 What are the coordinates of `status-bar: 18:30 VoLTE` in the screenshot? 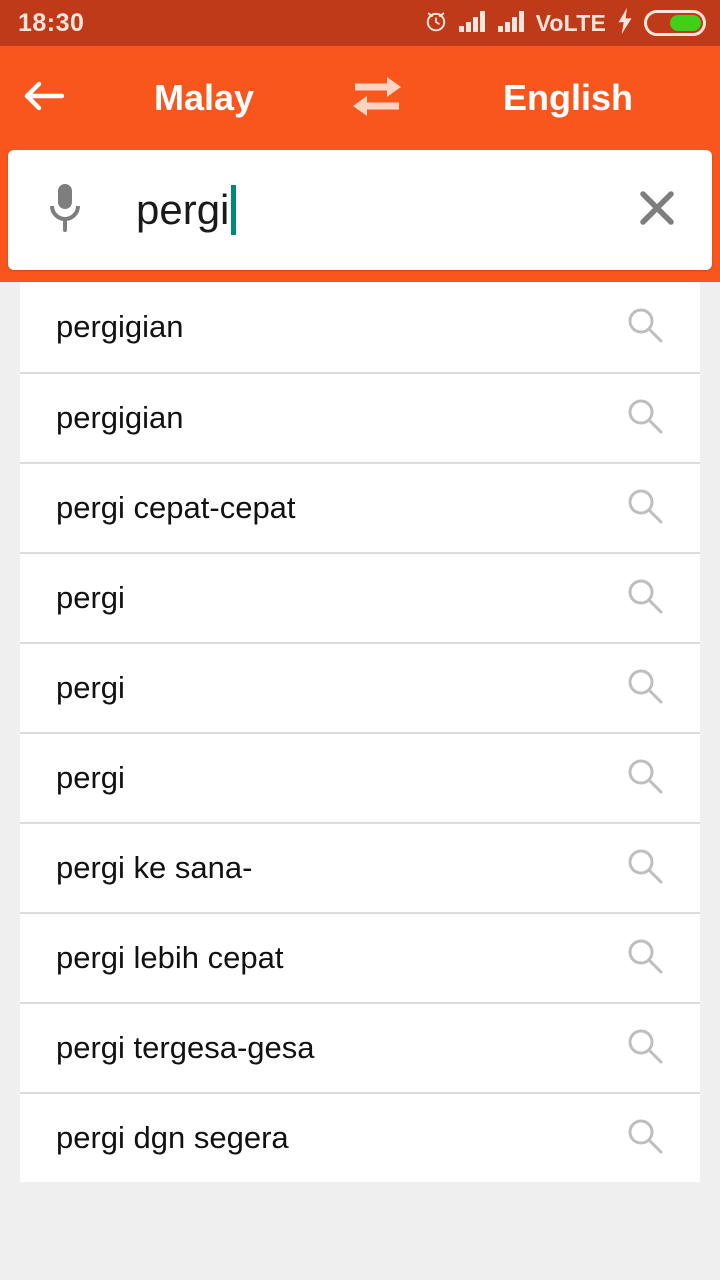 It's located at (360, 23).